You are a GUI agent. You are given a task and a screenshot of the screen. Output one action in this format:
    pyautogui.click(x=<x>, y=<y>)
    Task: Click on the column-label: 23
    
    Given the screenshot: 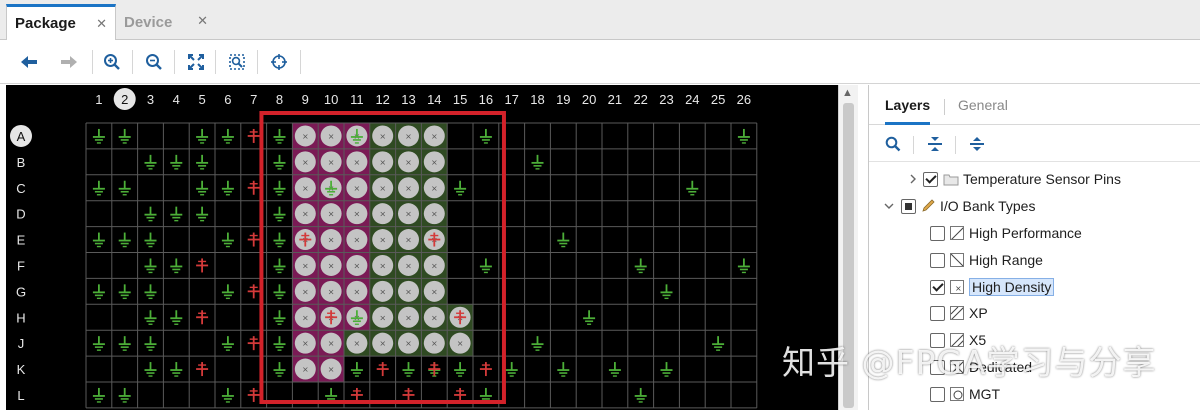 What is the action you would take?
    pyautogui.click(x=666, y=99)
    